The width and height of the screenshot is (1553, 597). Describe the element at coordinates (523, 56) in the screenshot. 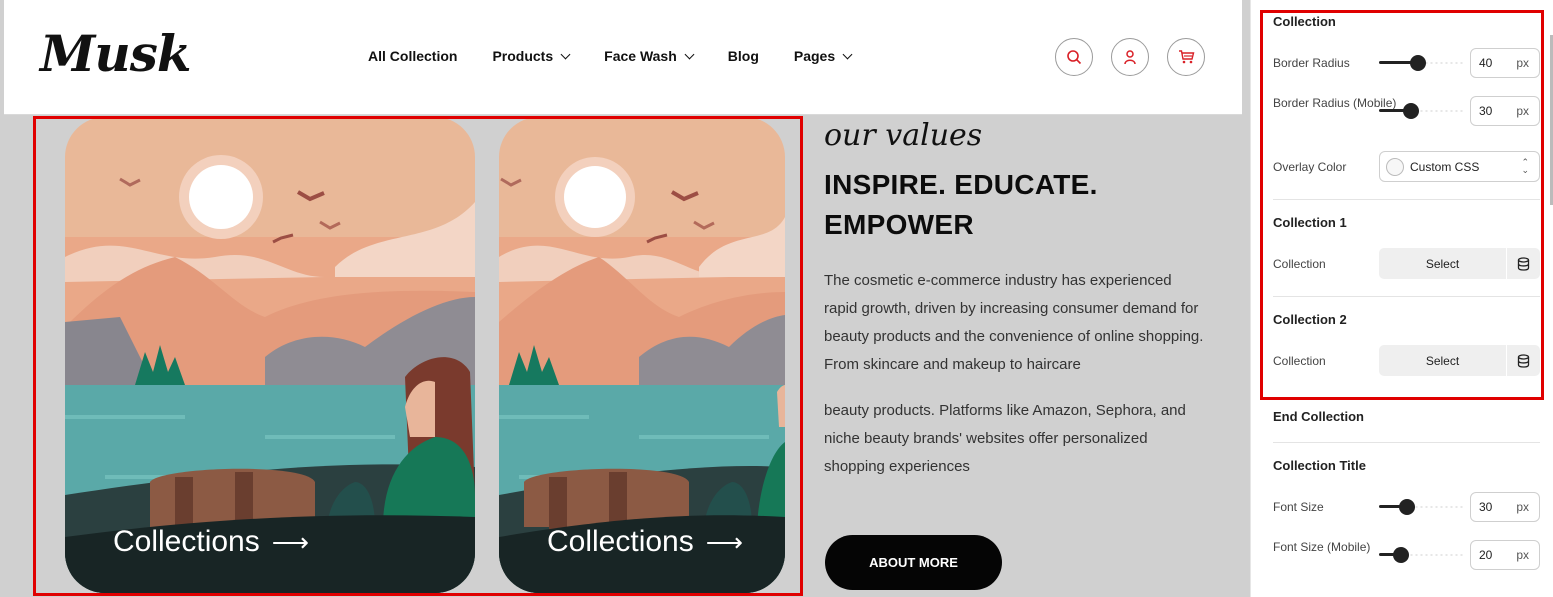

I see `nav-label: Products` at that location.